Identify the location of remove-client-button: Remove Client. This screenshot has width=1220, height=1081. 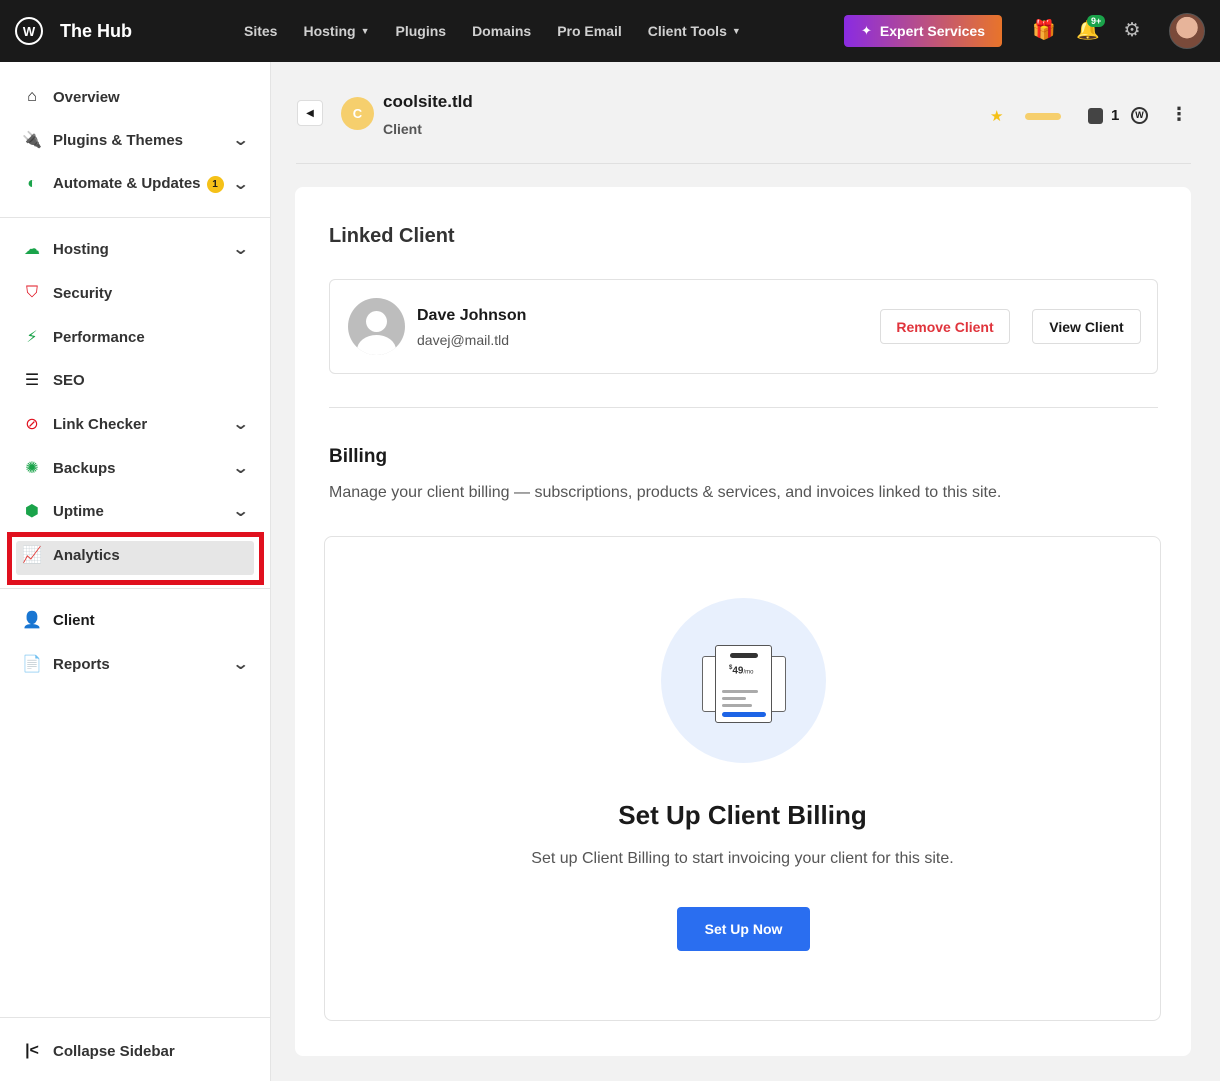
(945, 326).